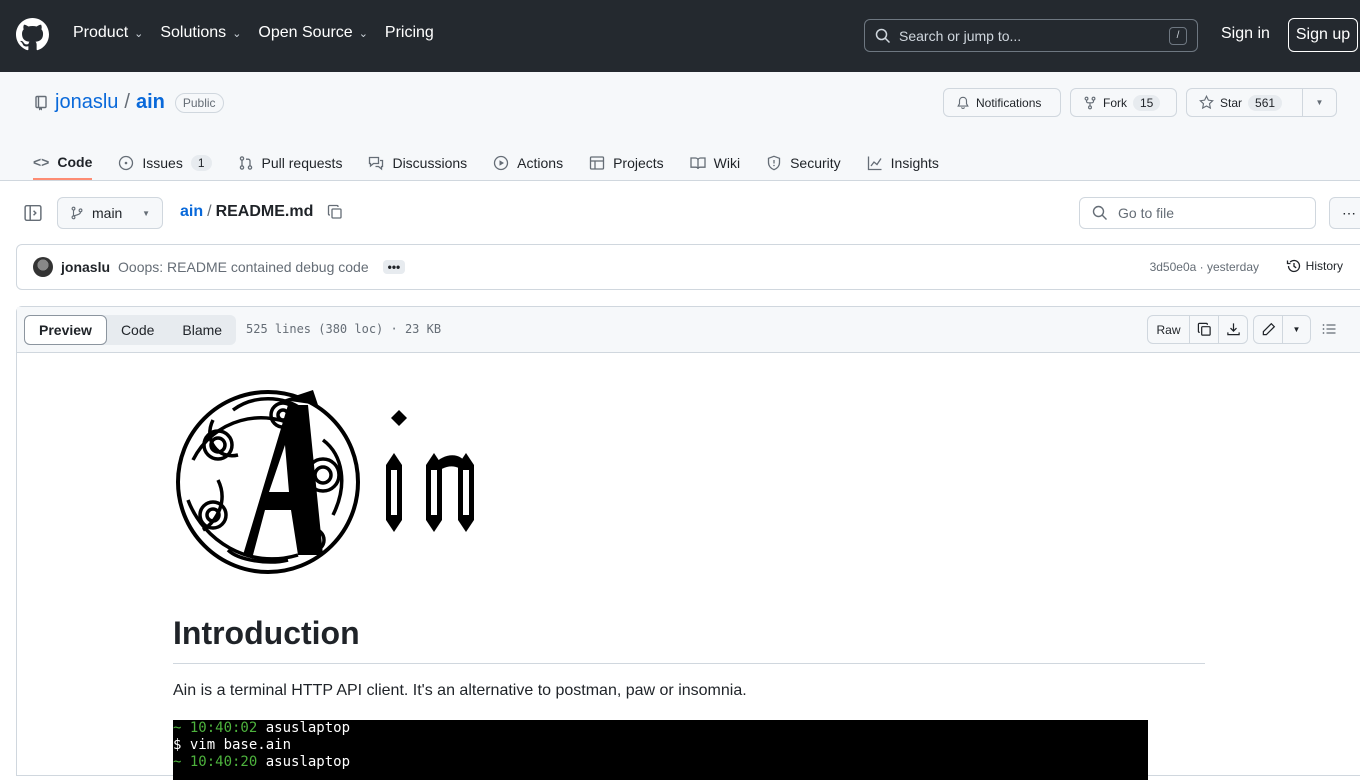 This screenshot has height=780, width=1360. I want to click on branch-selector: main ▼, so click(110, 213).